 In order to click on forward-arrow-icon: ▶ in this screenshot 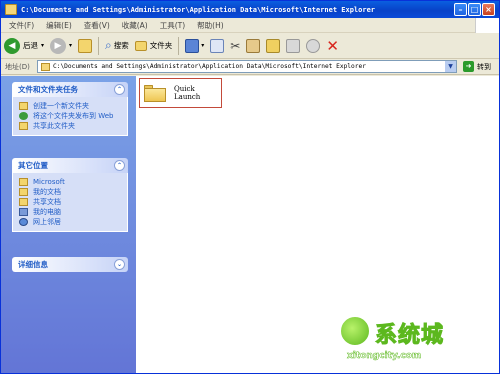, I will do `click(58, 45)`.